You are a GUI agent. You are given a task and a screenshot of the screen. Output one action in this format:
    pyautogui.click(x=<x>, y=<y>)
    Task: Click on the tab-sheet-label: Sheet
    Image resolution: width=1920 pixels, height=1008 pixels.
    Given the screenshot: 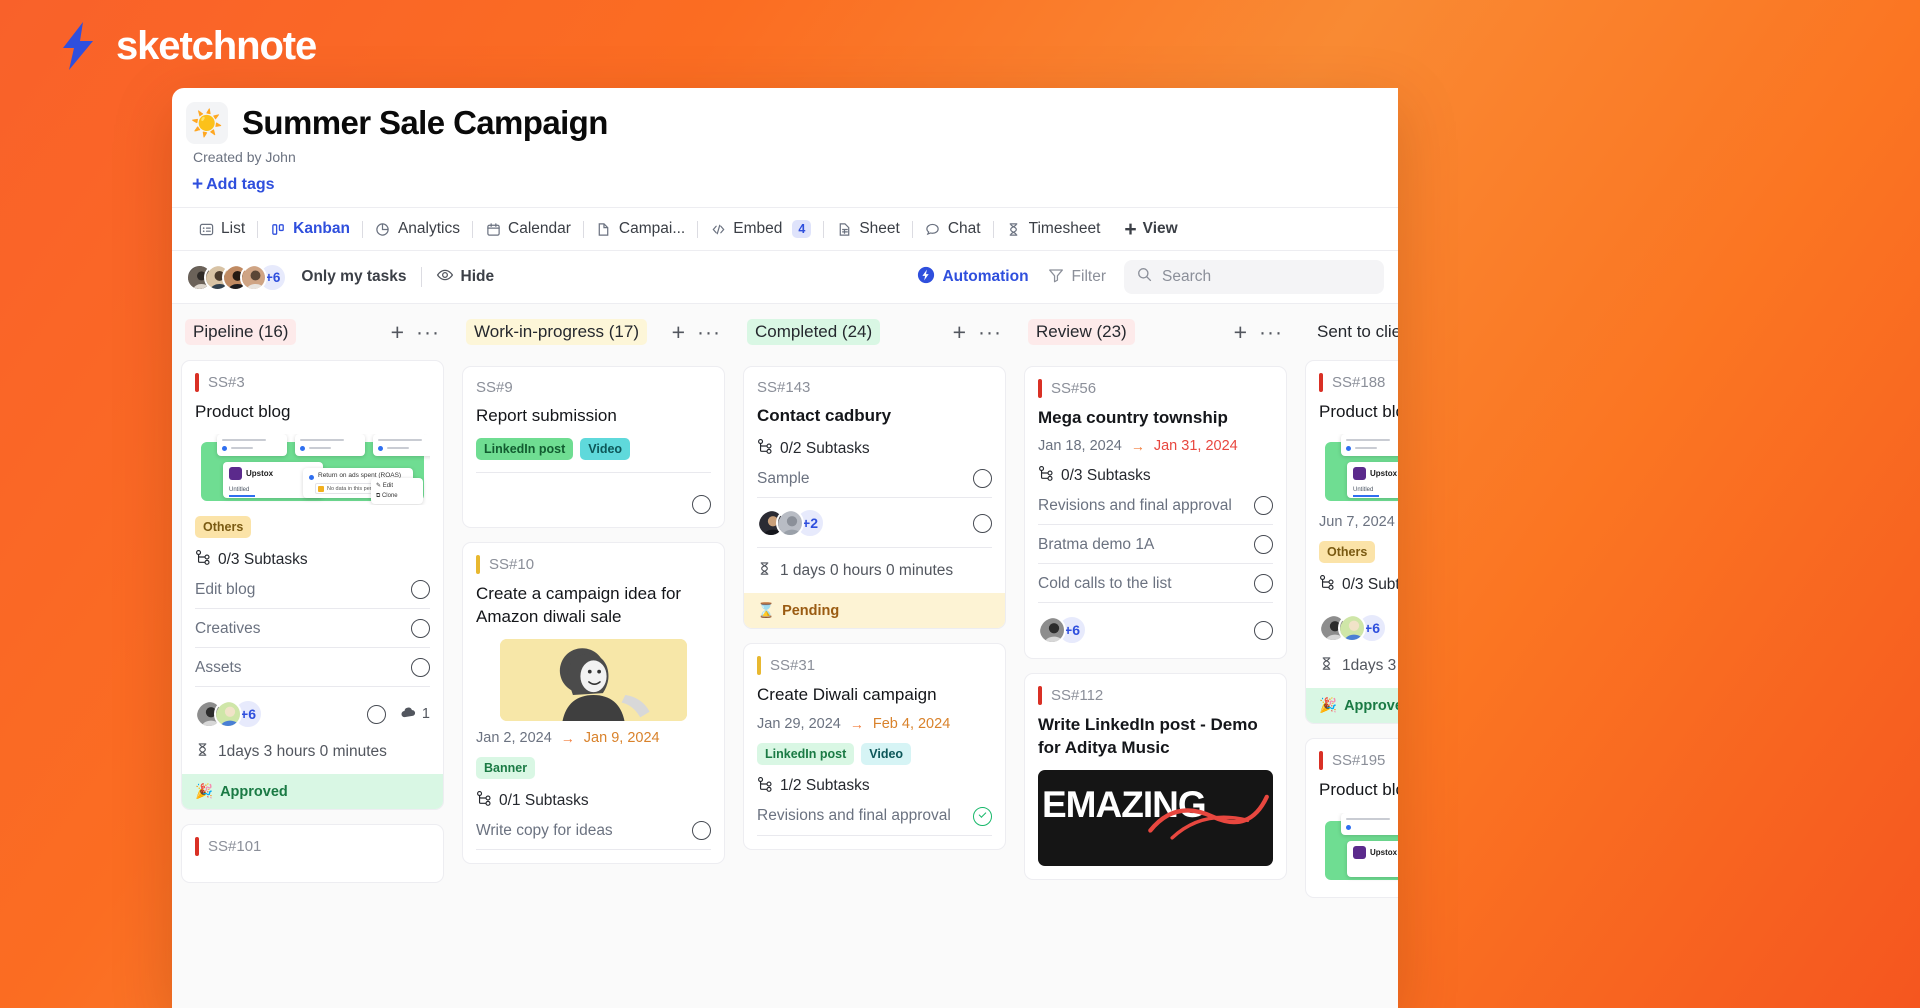 What is the action you would take?
    pyautogui.click(x=879, y=228)
    